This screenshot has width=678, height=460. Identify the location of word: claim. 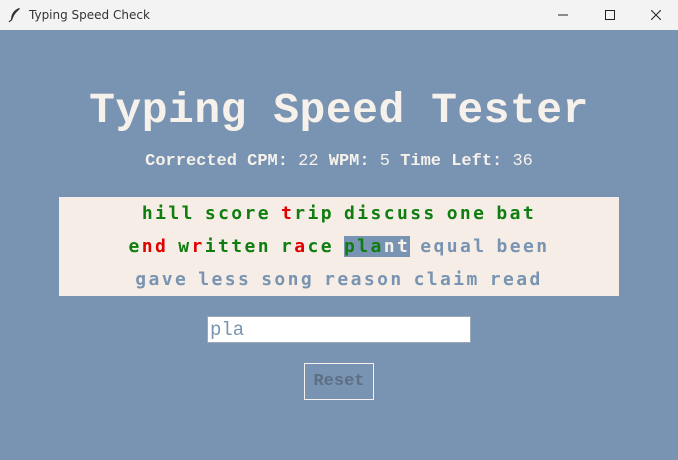
(446, 279).